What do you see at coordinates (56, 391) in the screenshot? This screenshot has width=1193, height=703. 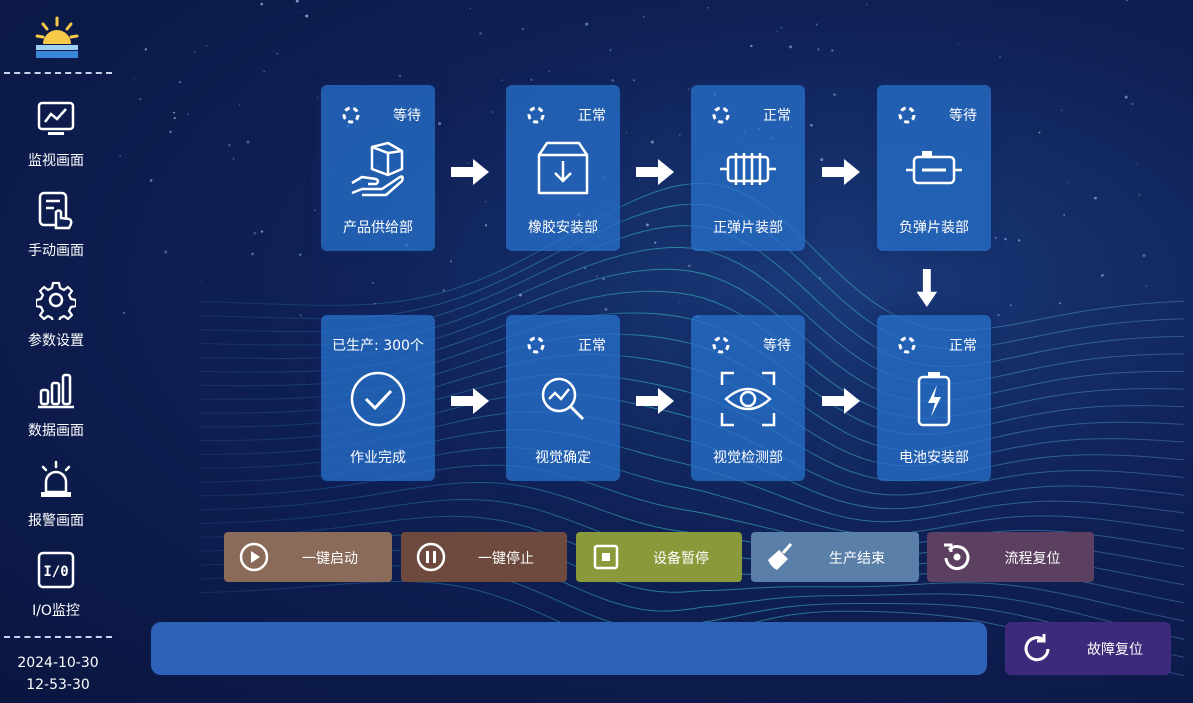 I see `bar-chart-icon` at bounding box center [56, 391].